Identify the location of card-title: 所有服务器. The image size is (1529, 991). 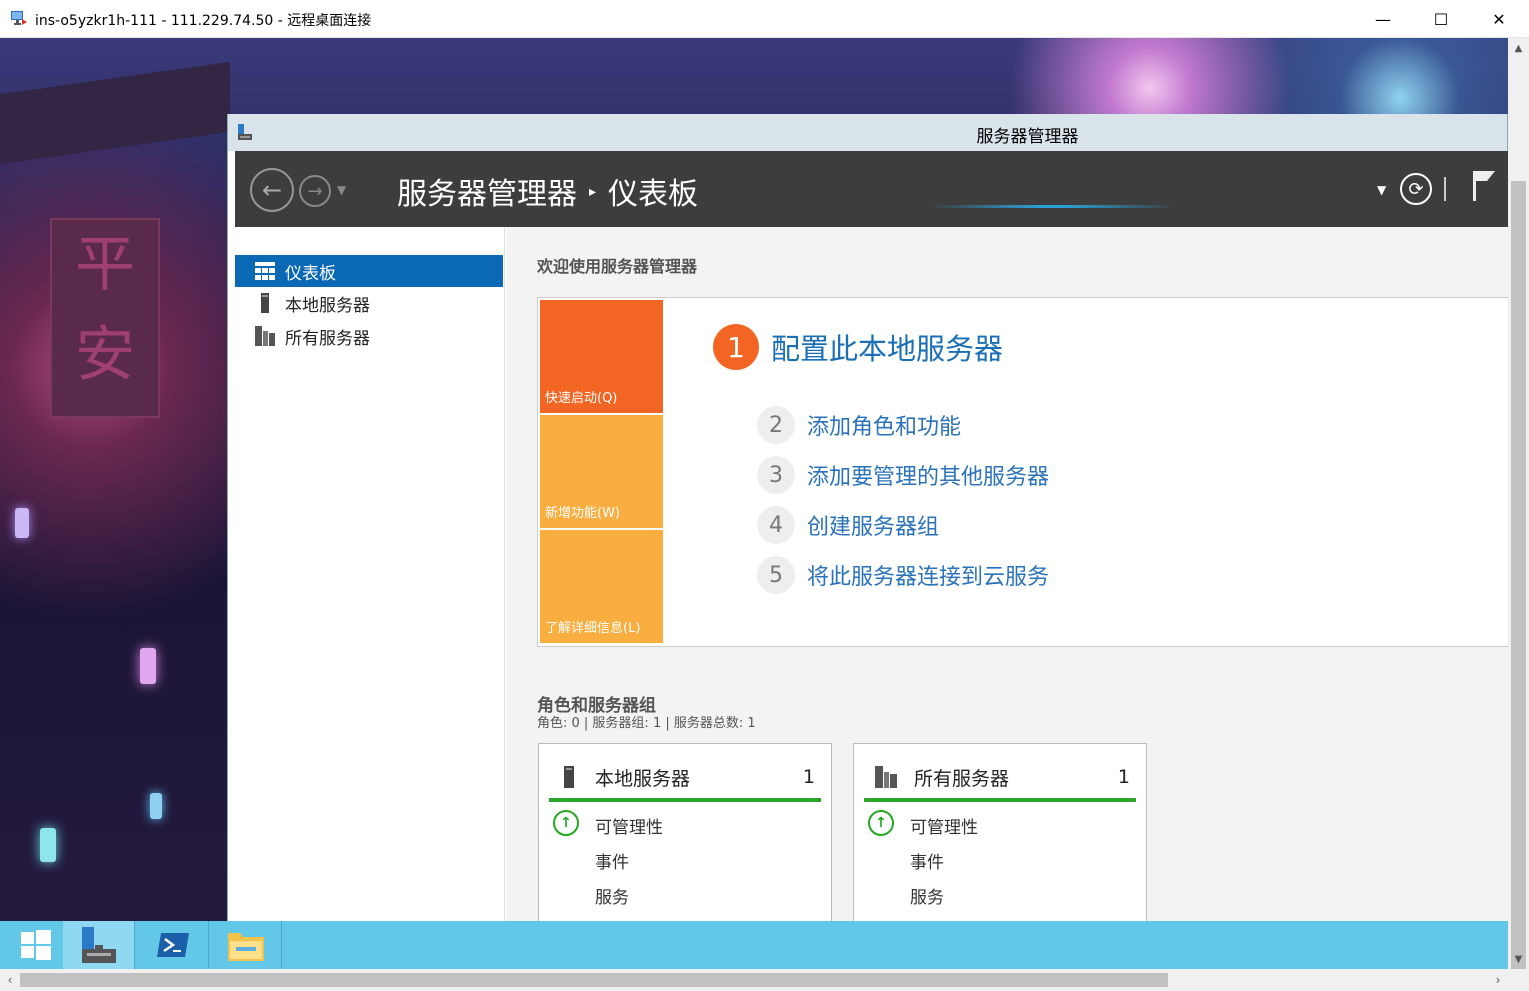
(962, 778).